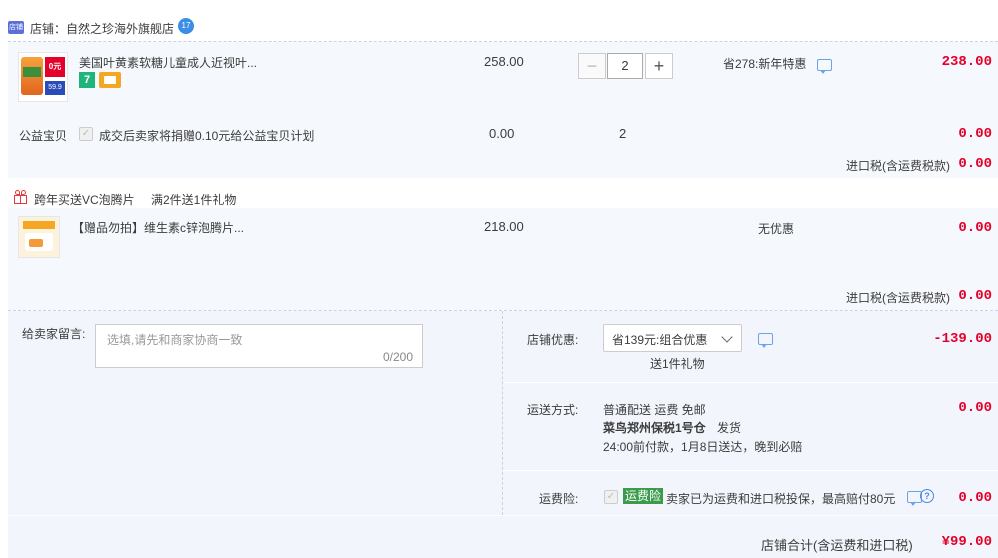 The width and height of the screenshot is (998, 558). I want to click on insurance-value: 0.00, so click(975, 498).